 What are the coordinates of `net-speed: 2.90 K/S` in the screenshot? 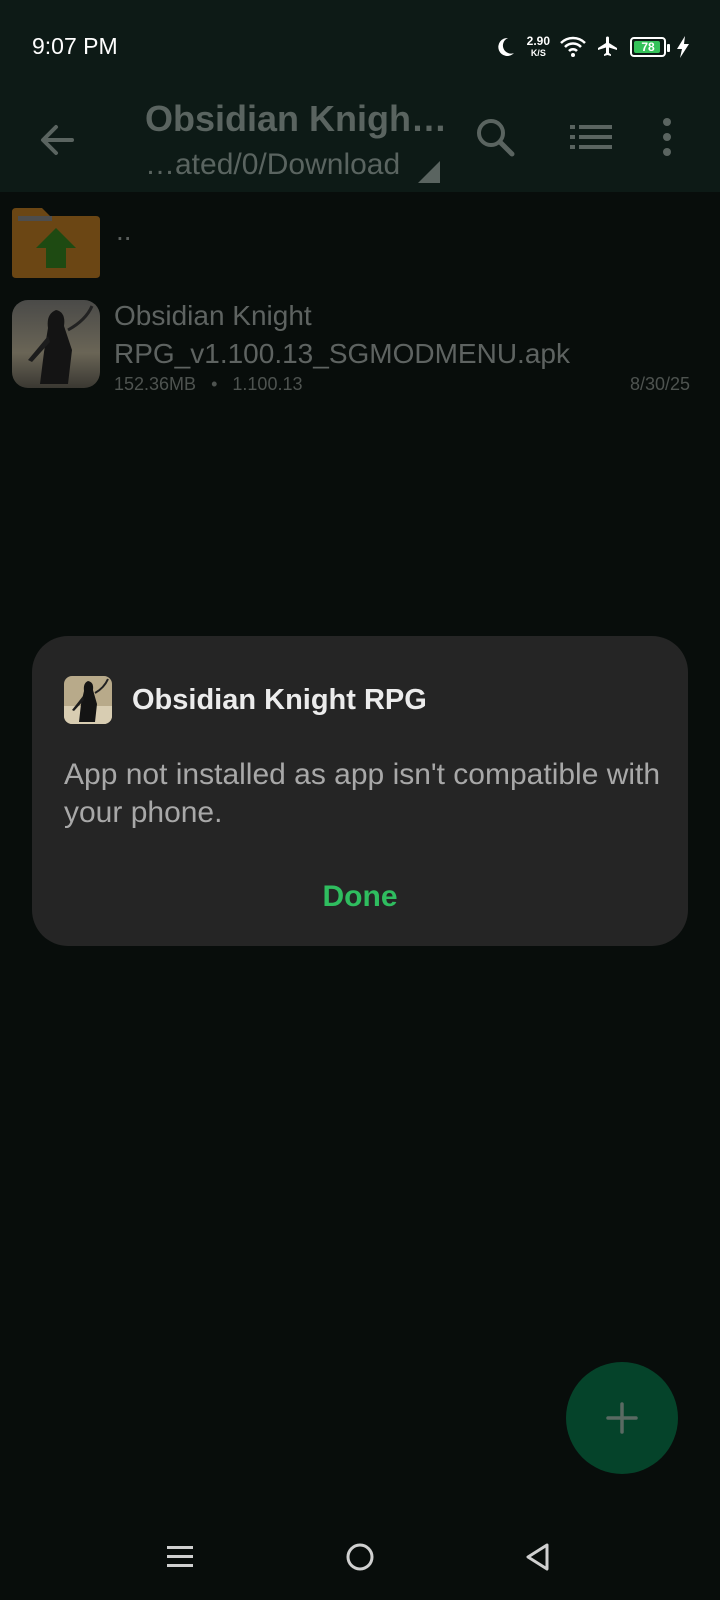 It's located at (538, 47).